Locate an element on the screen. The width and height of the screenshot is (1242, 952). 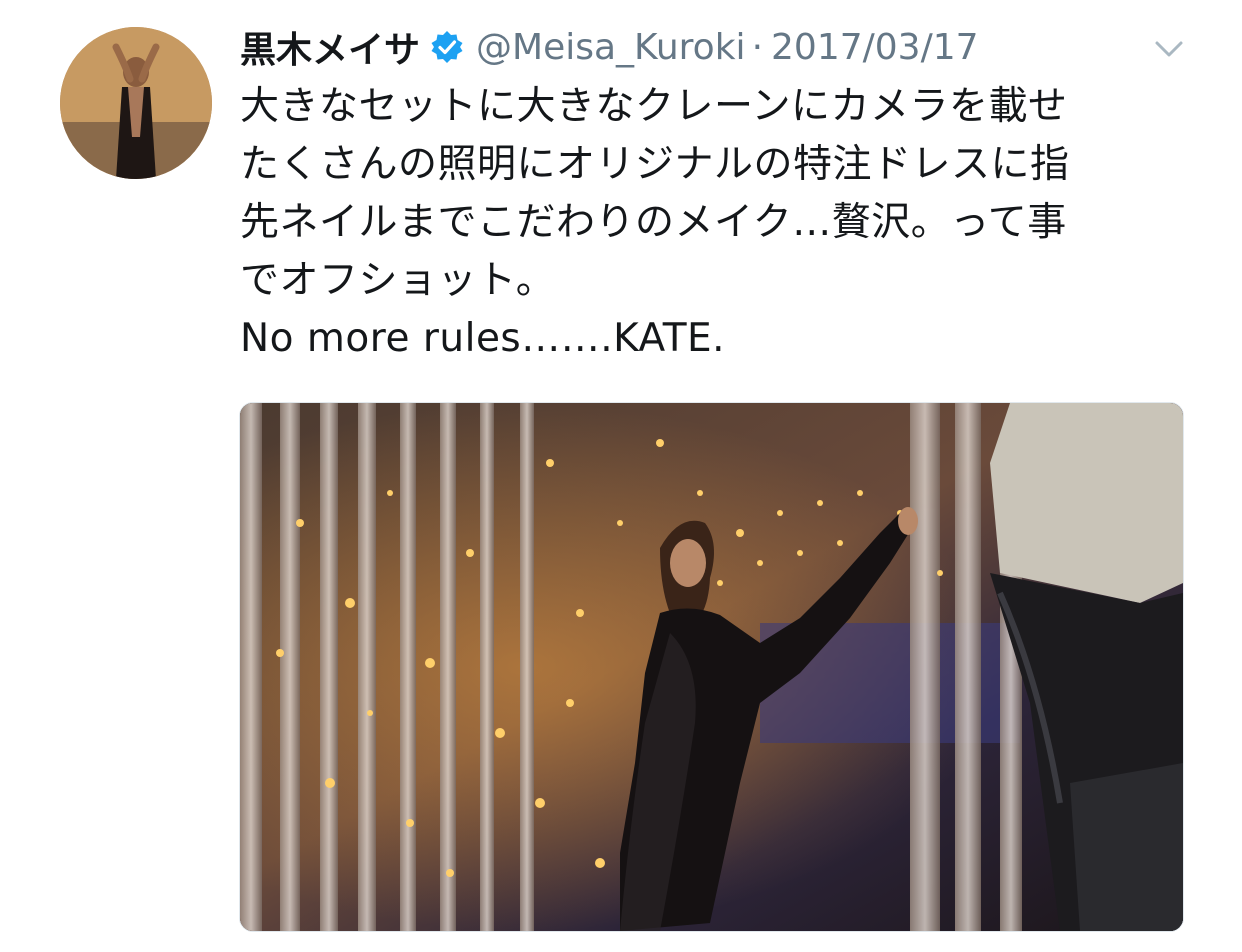
tweet-text-line: 先ネイルまでこだわりのメイク…贅沢。って事 is located at coordinates (653, 222).